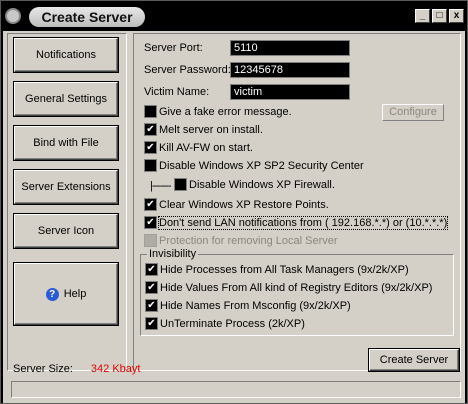  I want to click on checkbox-label: Kill AV-FW on start., so click(206, 148).